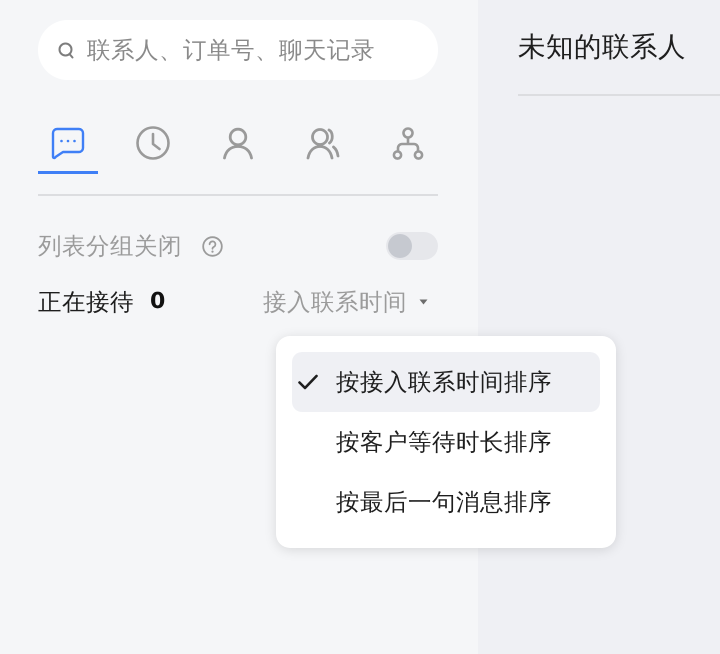 This screenshot has height=654, width=720. What do you see at coordinates (212, 246) in the screenshot?
I see `help-icon` at bounding box center [212, 246].